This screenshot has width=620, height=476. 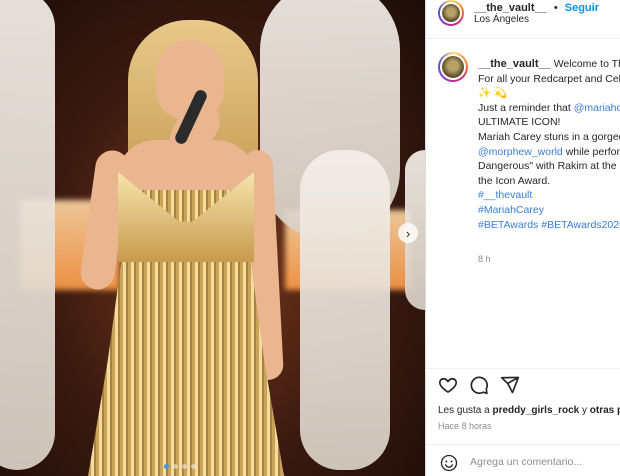 I want to click on hashtag-link: #MariahCarey, so click(x=511, y=210).